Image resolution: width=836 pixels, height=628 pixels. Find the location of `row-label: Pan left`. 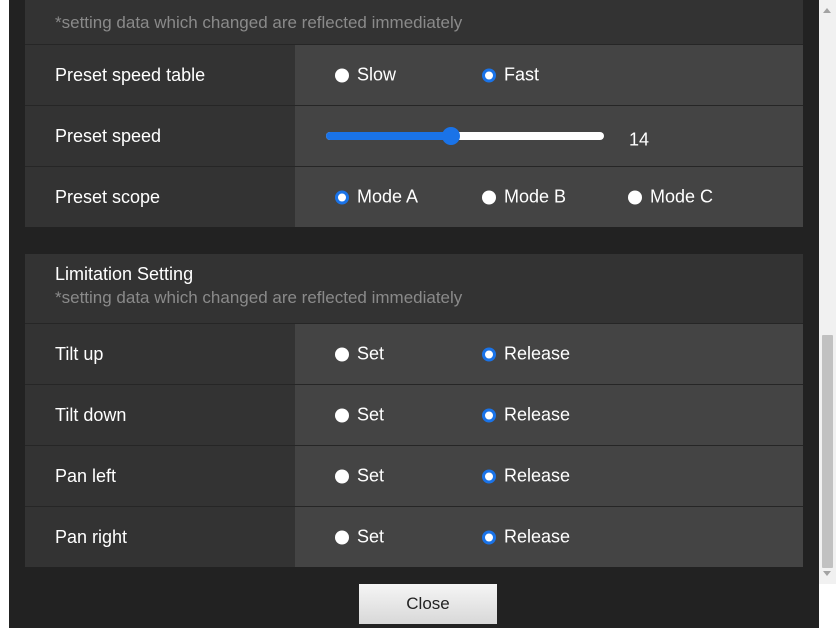

row-label: Pan left is located at coordinates (160, 476).